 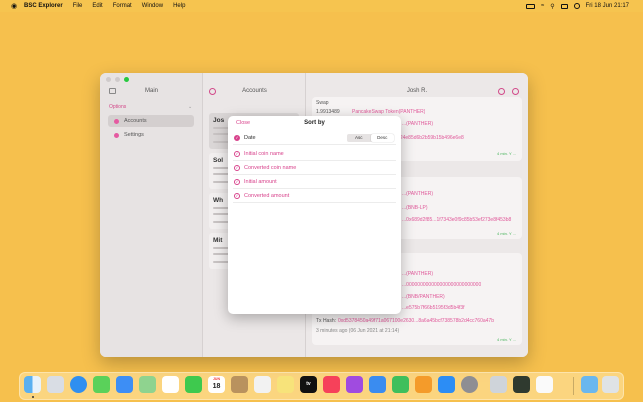 What do you see at coordinates (267, 195) in the screenshot?
I see `sort-option-label: Converted amount` at bounding box center [267, 195].